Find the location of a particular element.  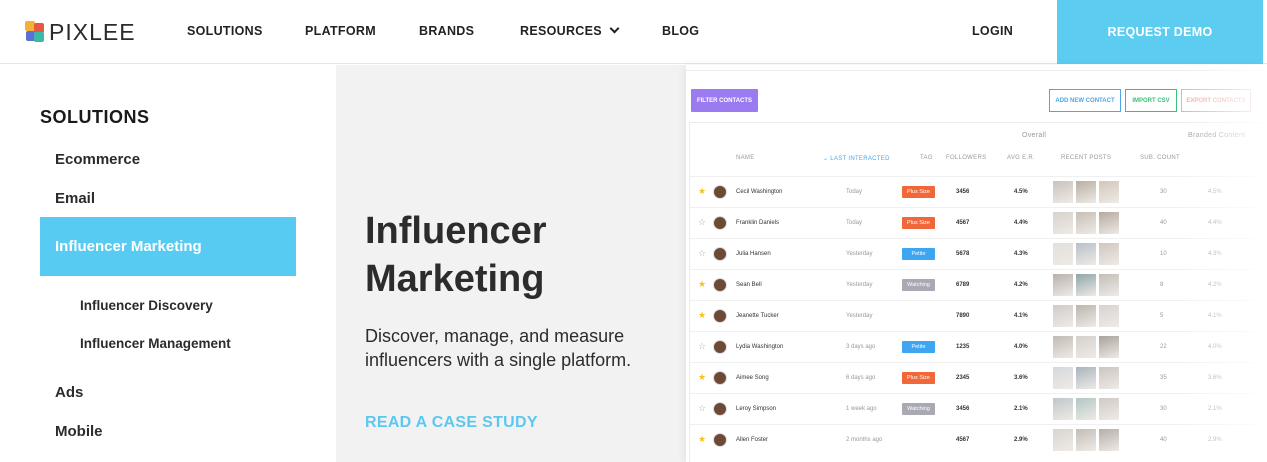

filter-contacts-button: FILTER CONTACTS is located at coordinates (724, 100).